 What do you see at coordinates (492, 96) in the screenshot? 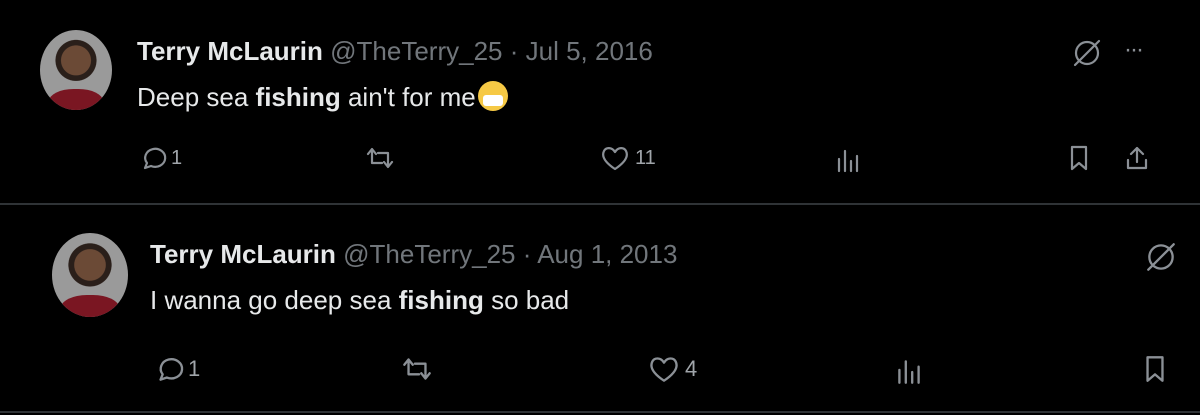
I see `face-with-medical-mask-icon` at bounding box center [492, 96].